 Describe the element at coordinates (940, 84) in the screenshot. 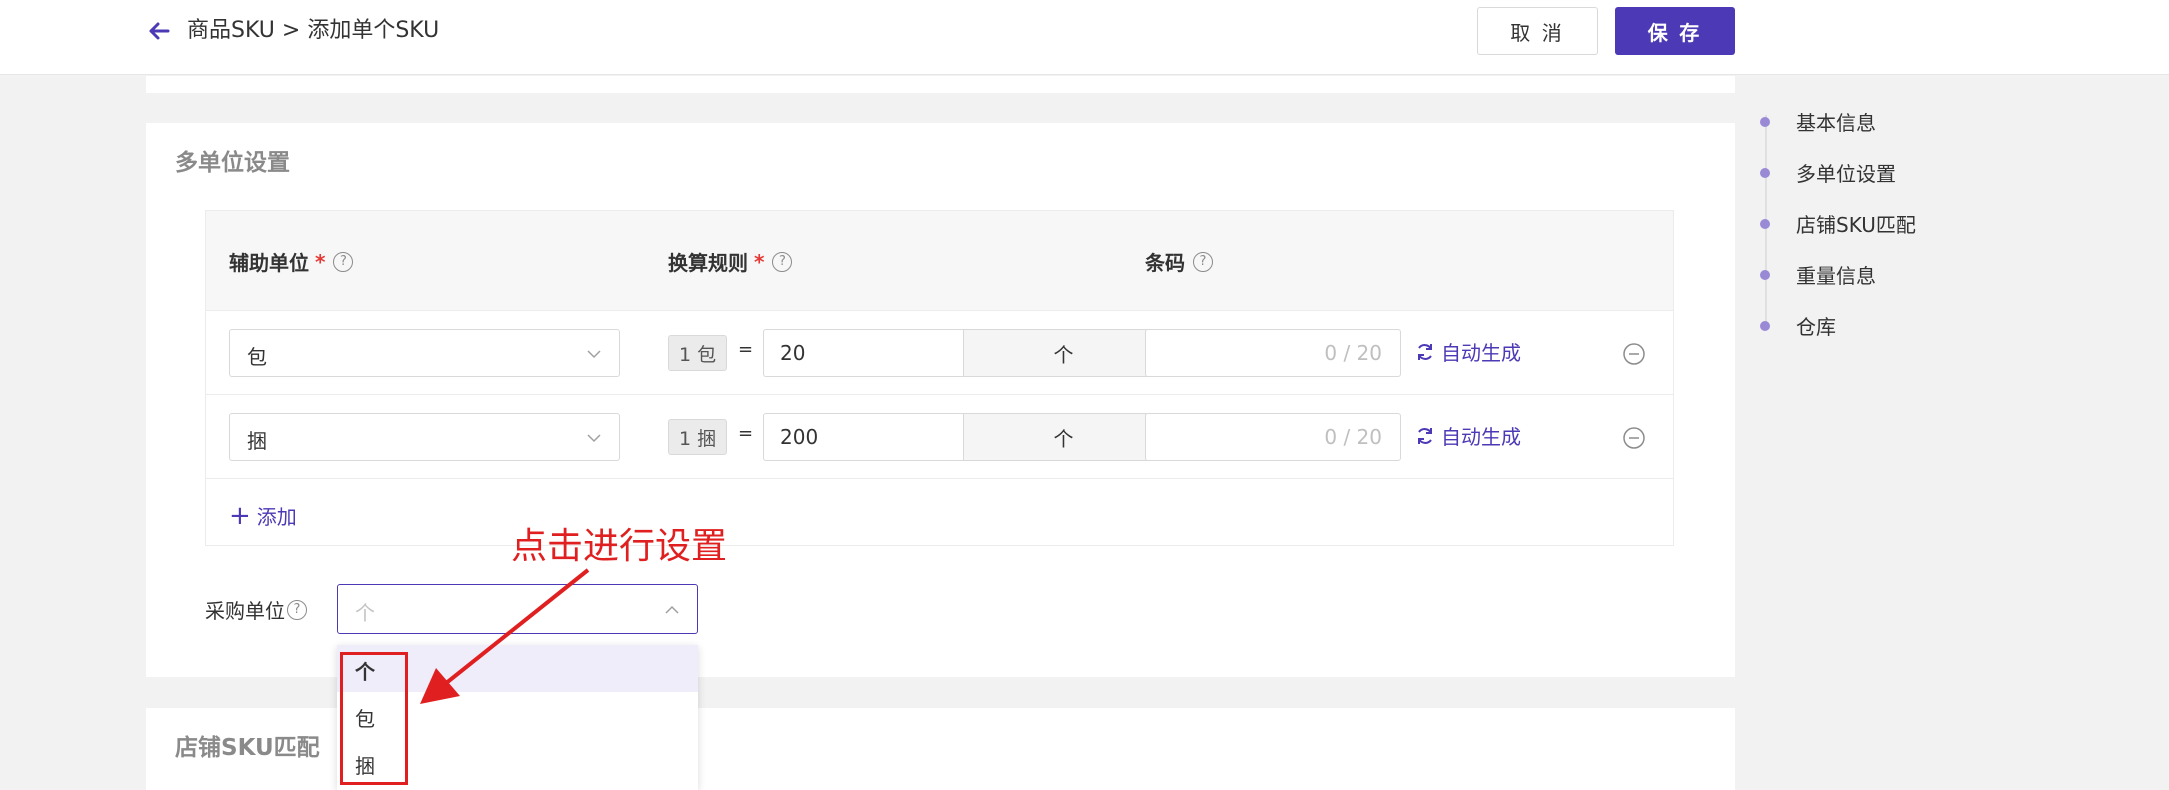

I see `previous-card-bottom` at that location.